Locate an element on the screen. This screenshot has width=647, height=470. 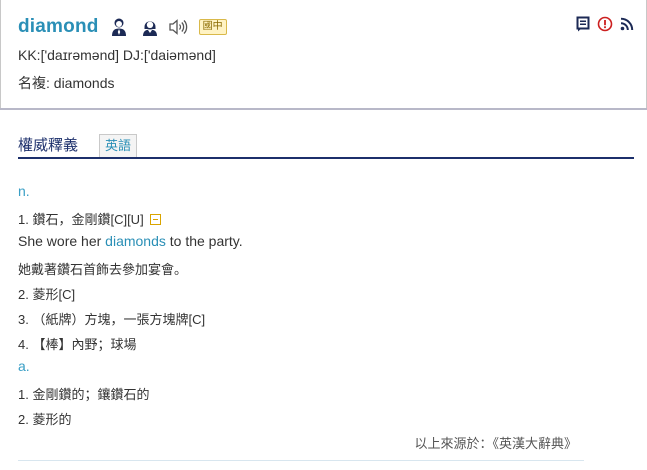
report-icon is located at coordinates (604, 23).